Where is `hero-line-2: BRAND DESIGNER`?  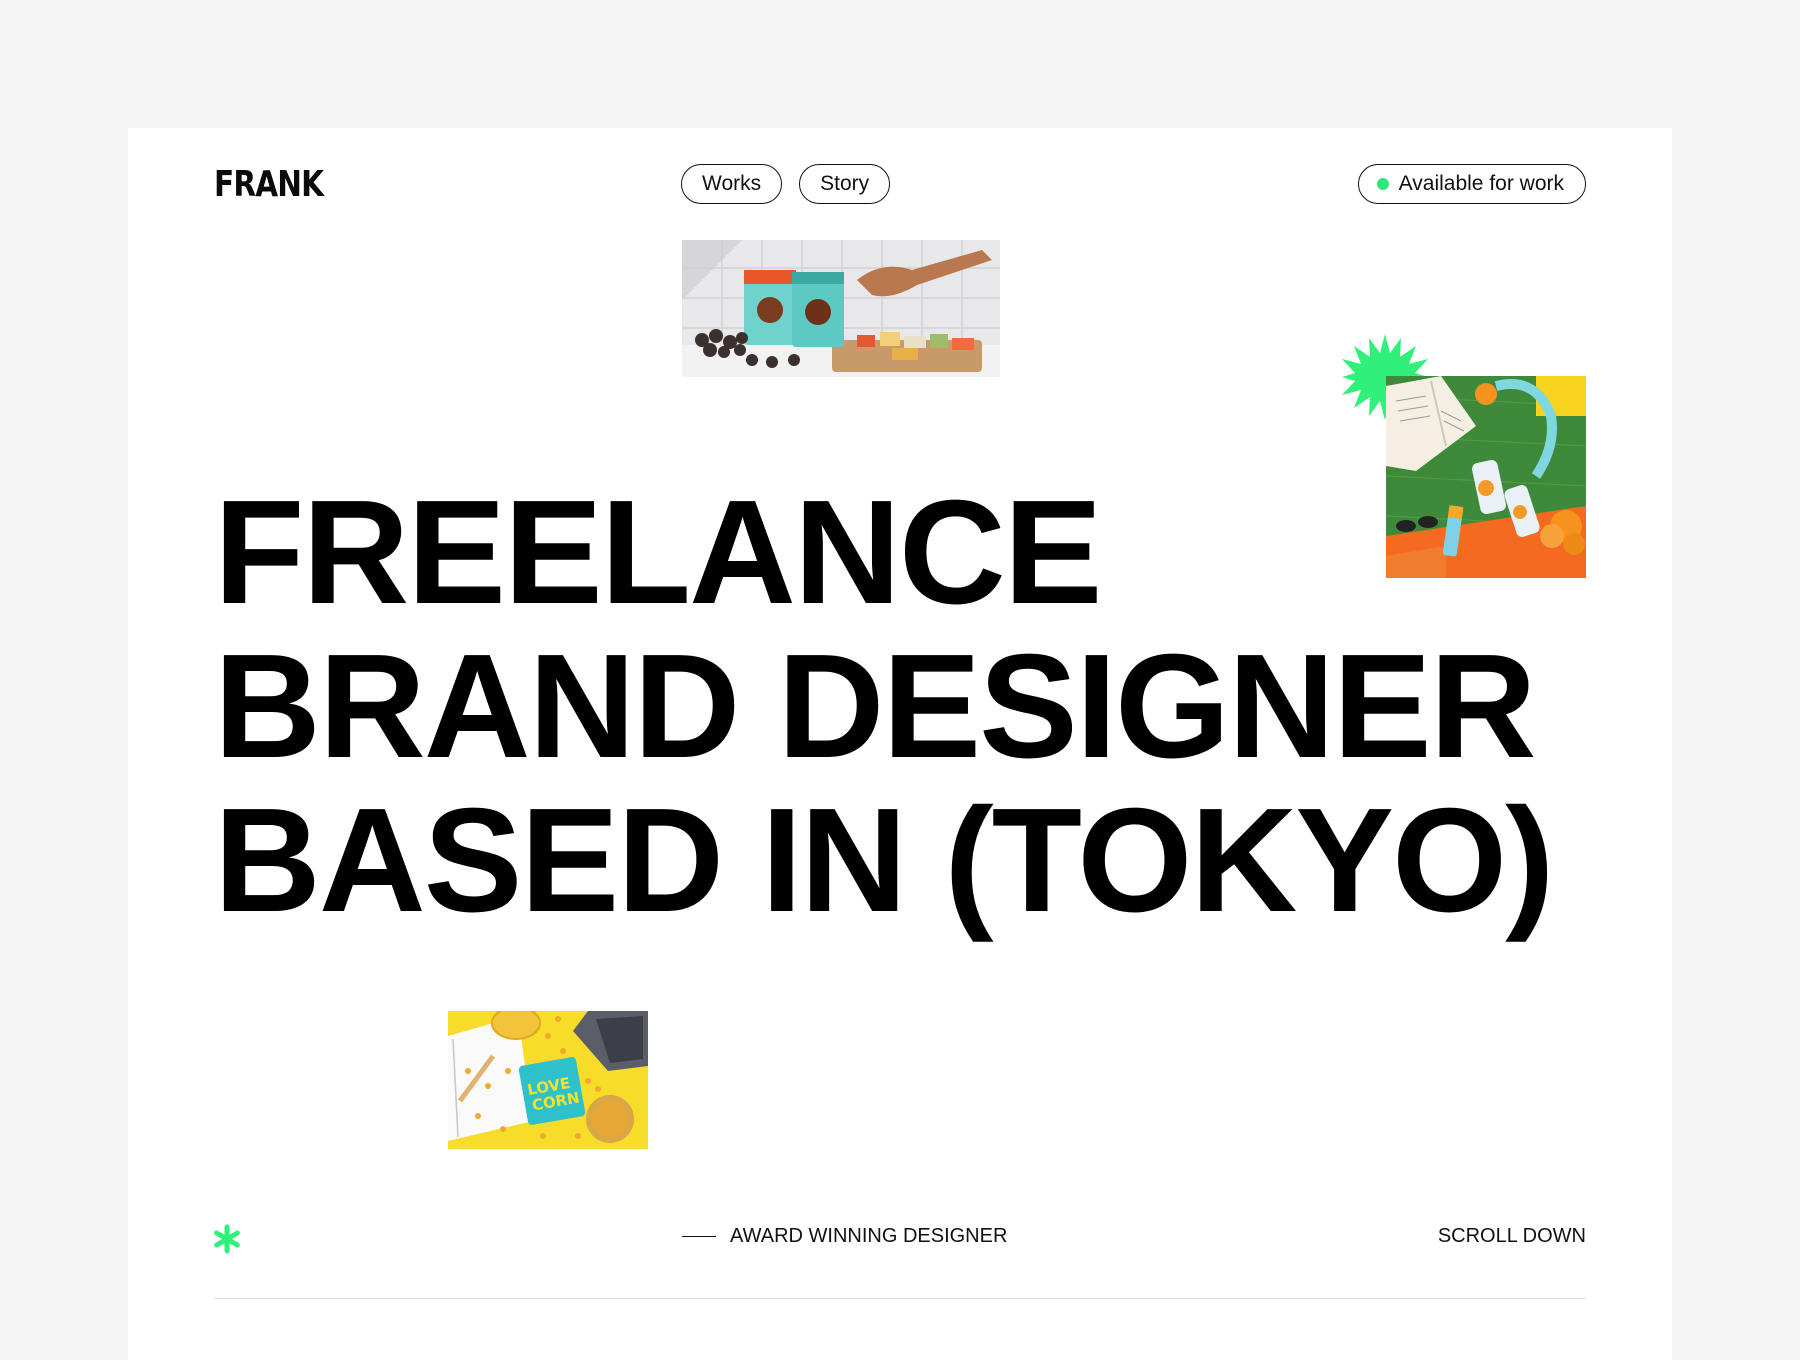
hero-line-2: BRAND DESIGNER is located at coordinates (875, 706).